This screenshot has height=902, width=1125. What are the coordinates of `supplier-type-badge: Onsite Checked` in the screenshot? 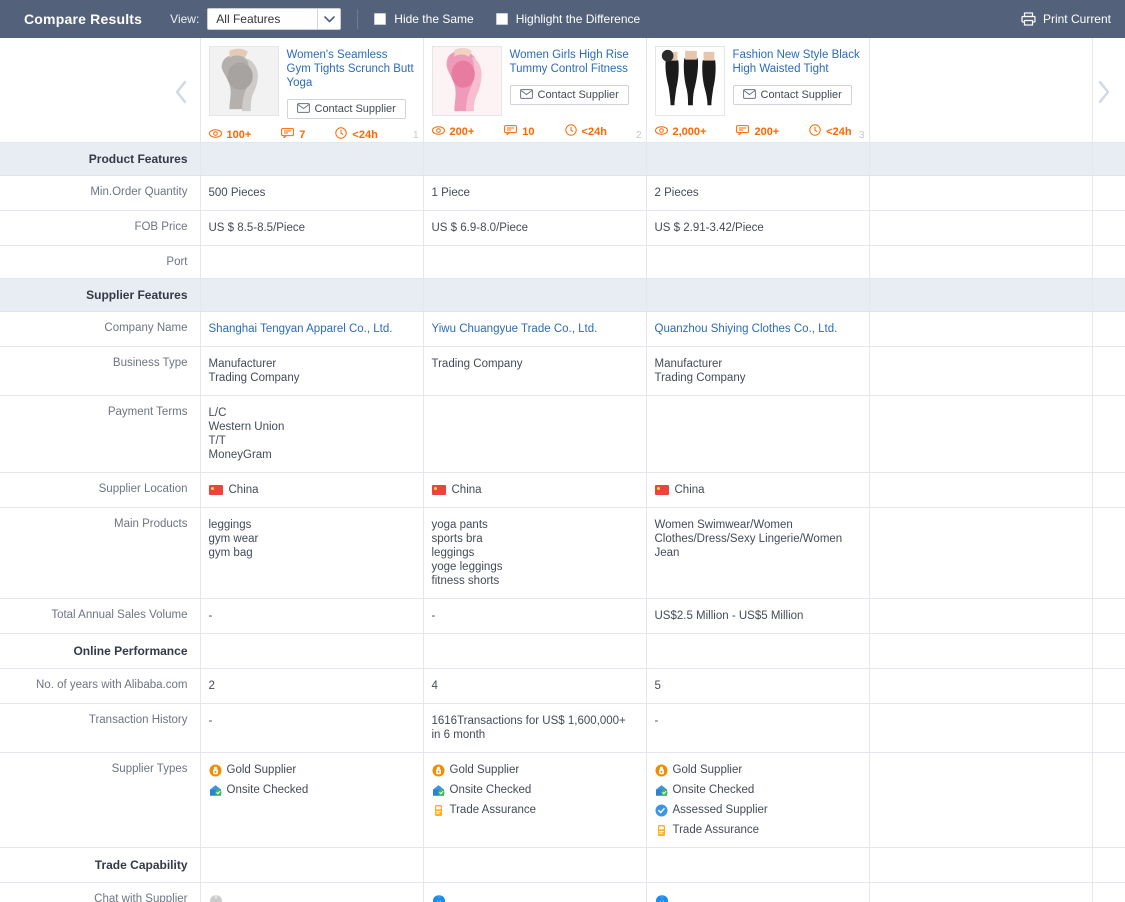 It's located at (311, 790).